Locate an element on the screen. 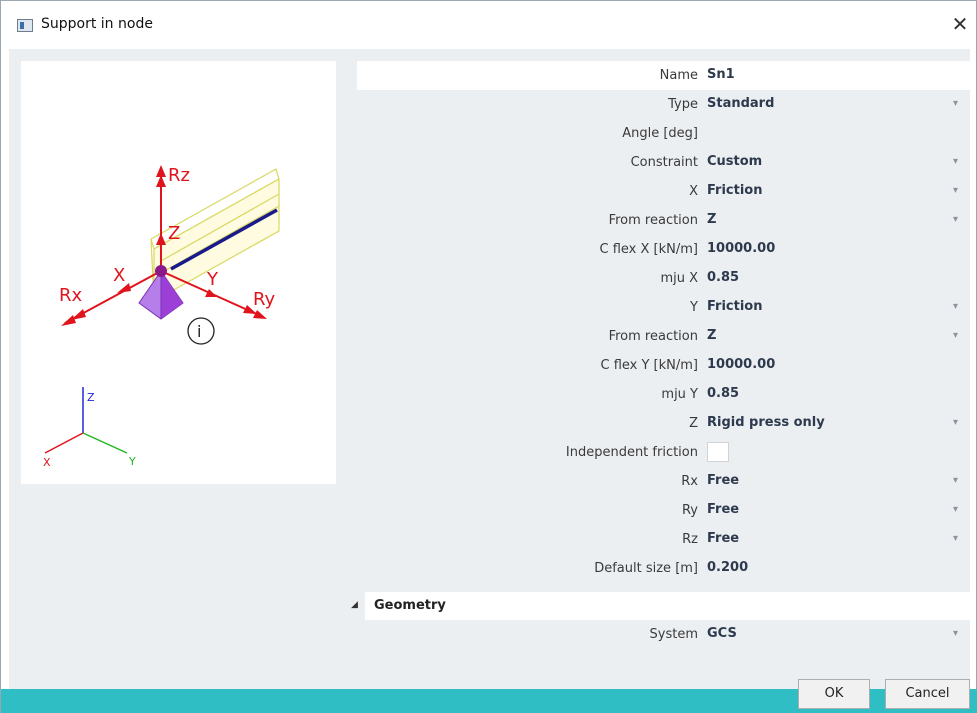  prop-row-c-flex-x: C flex X [kN/m] 10000.00 is located at coordinates (663, 249).